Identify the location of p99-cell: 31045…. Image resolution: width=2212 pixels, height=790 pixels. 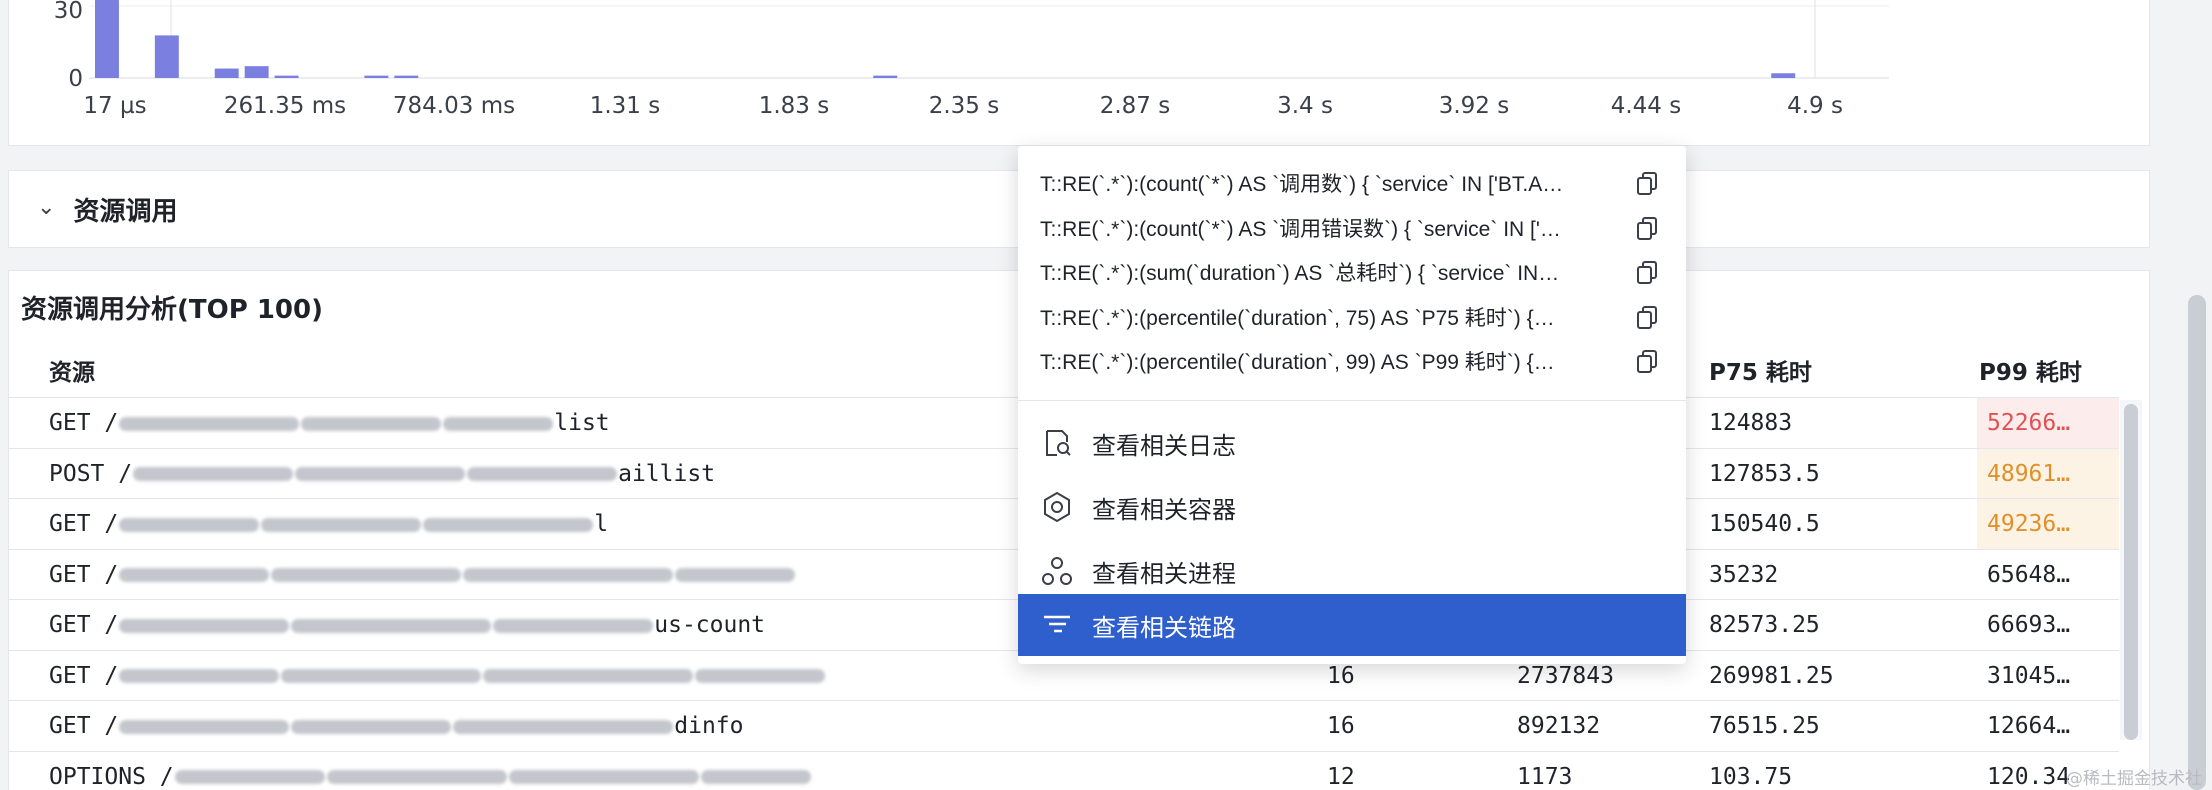
(2029, 675).